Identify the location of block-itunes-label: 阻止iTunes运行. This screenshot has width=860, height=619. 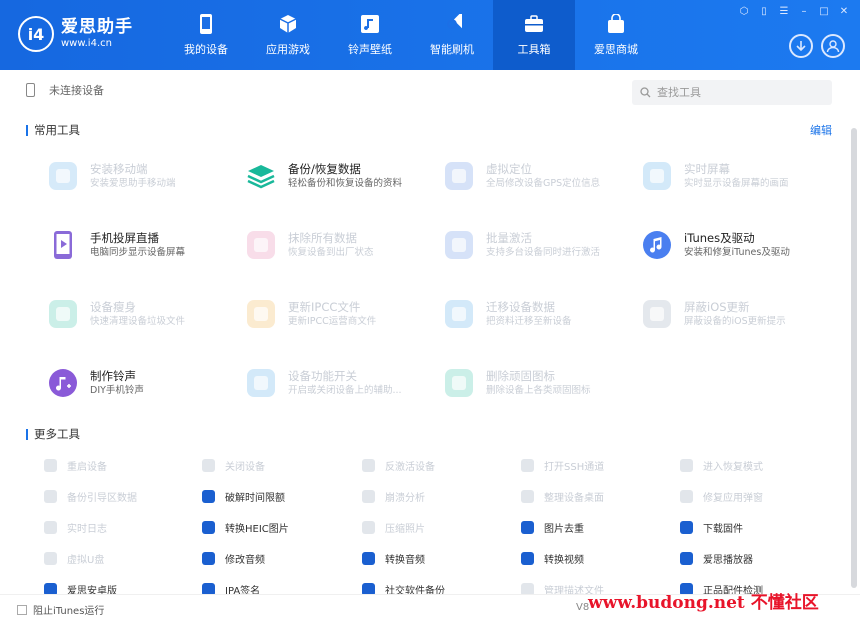
(69, 611).